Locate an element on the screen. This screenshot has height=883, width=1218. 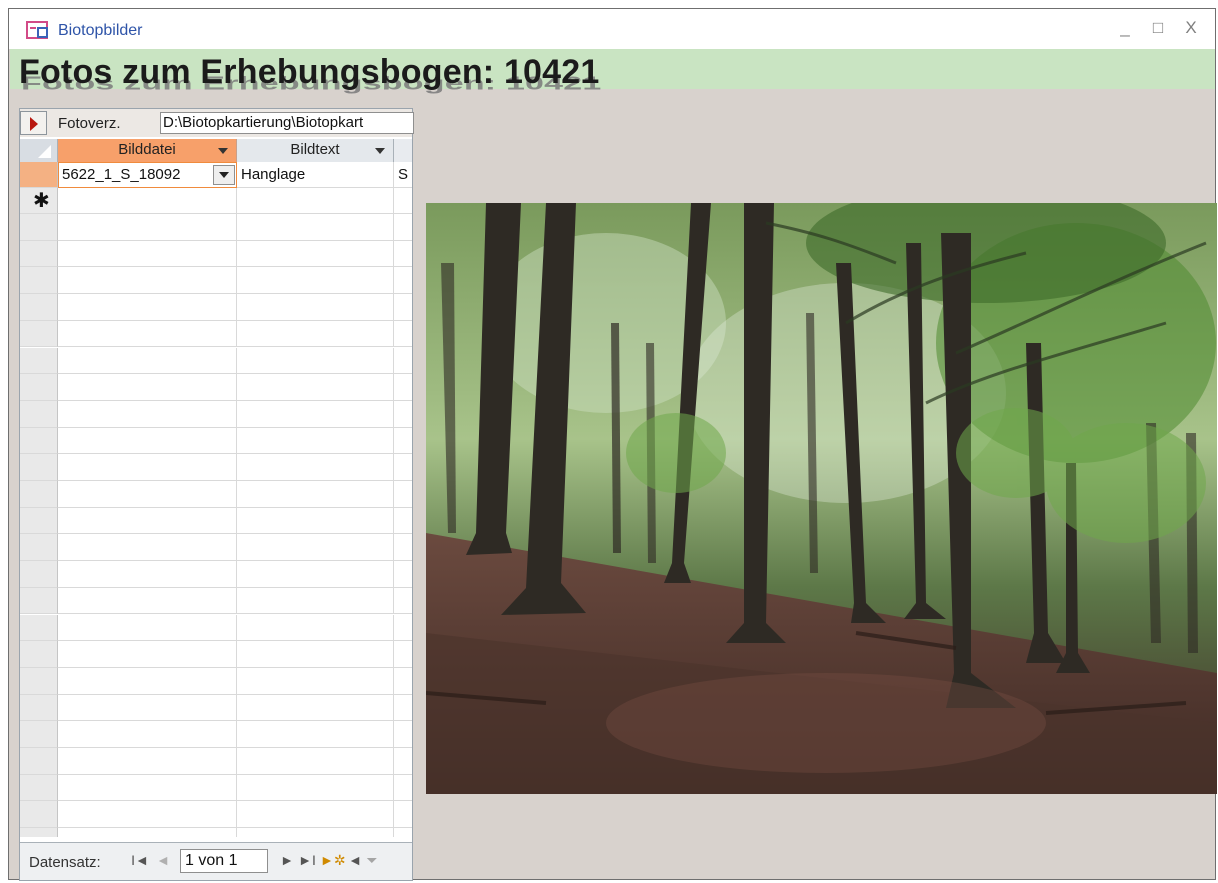
row-selector is located at coordinates (39, 175).